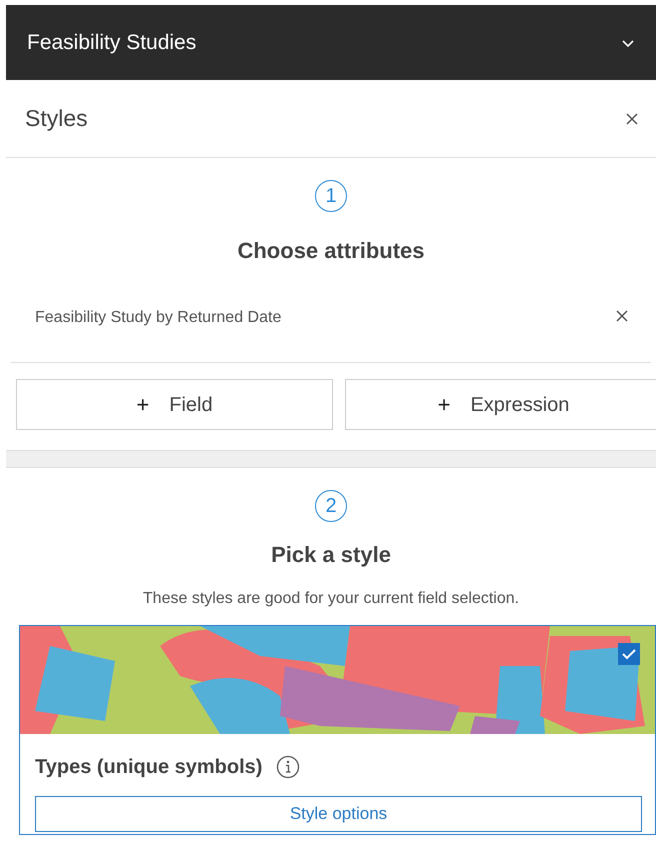 Image resolution: width=656 pixels, height=845 pixels. I want to click on add-button: + Field, so click(174, 404).